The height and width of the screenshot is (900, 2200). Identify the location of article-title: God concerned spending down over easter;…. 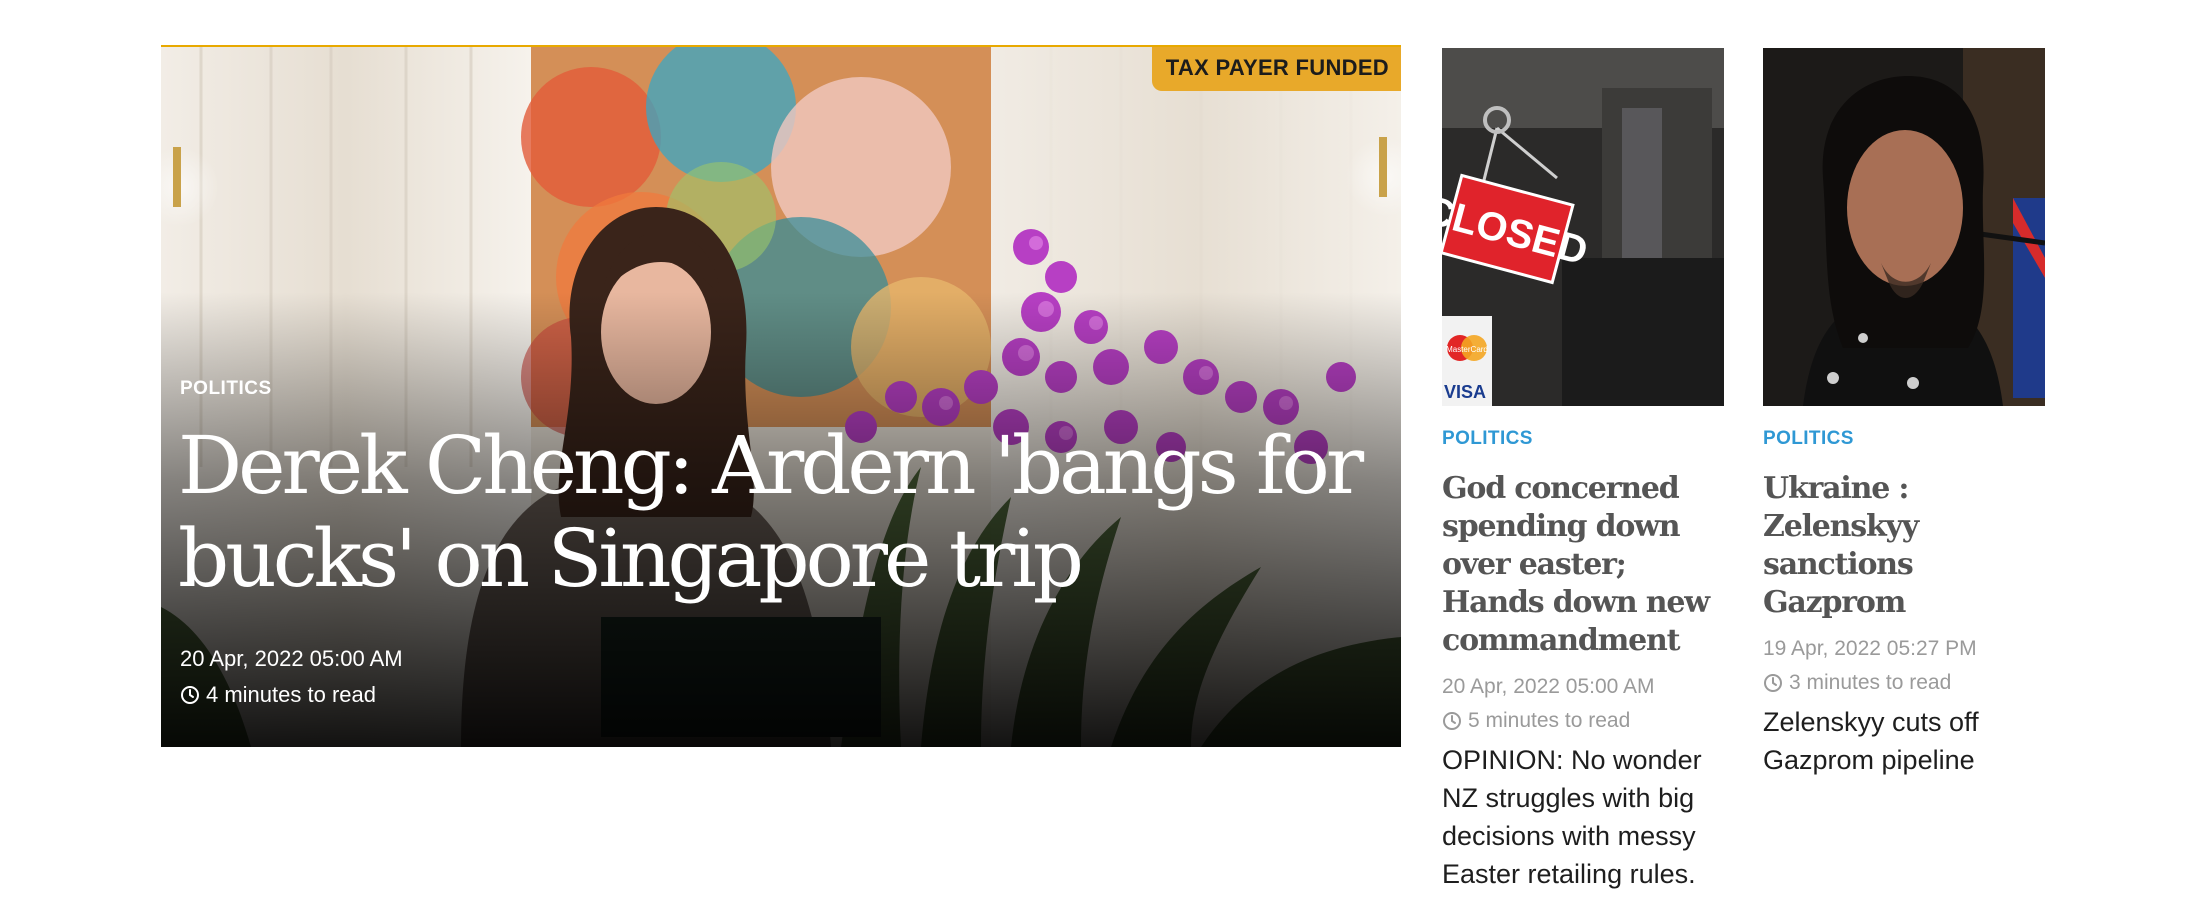
(1583, 565).